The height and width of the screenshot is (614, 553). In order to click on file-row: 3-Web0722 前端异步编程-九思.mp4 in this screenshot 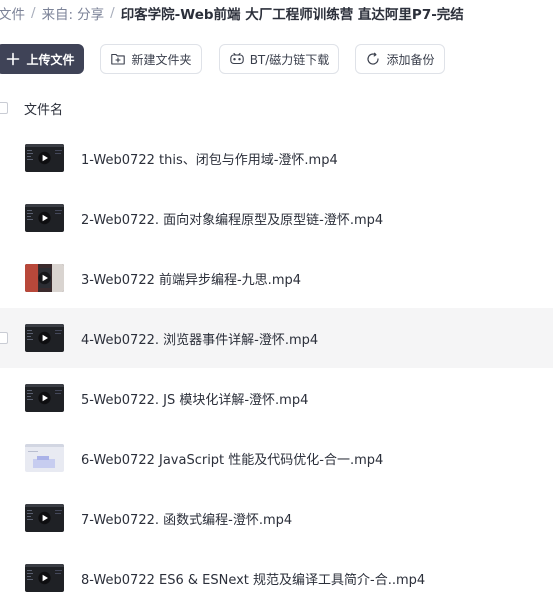, I will do `click(276, 278)`.